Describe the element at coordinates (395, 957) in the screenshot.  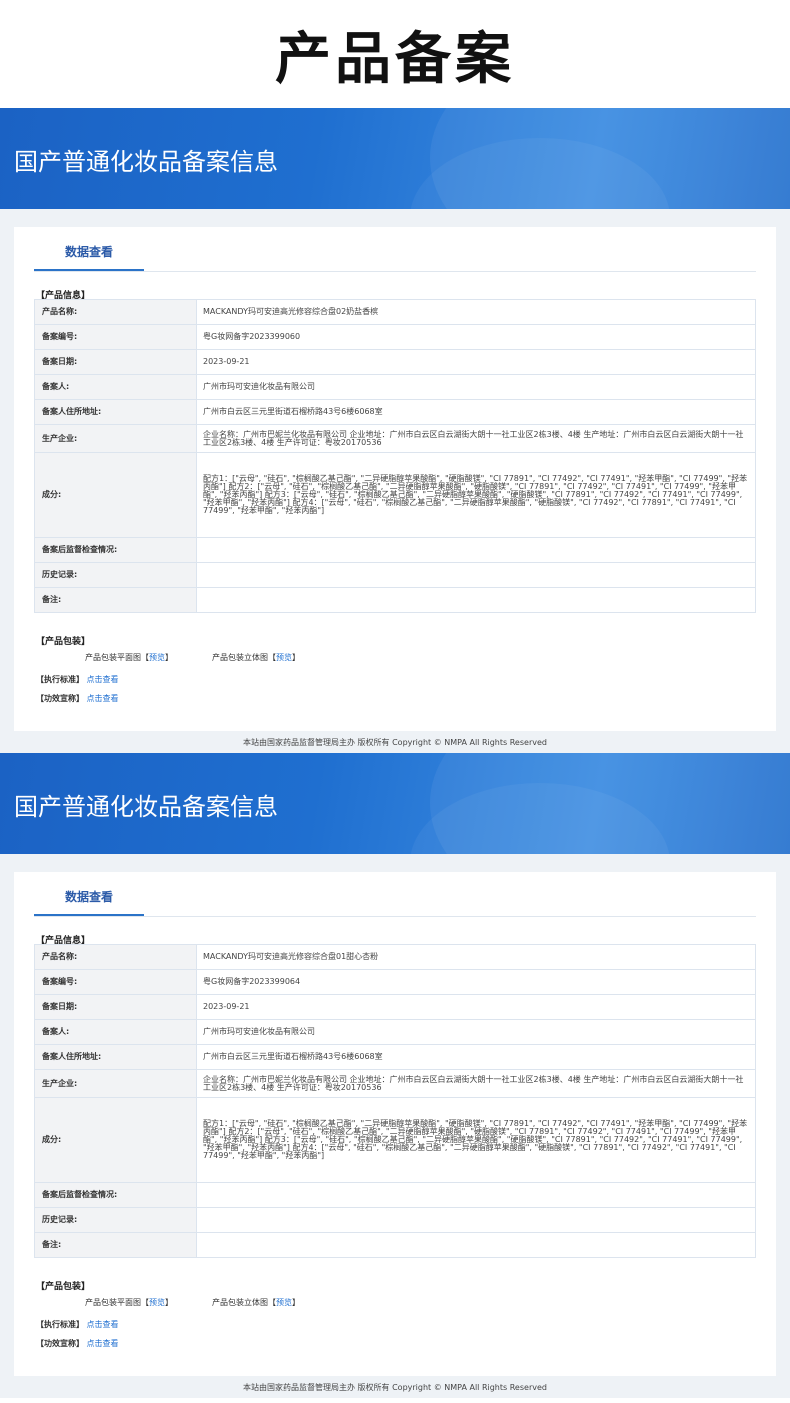
I see `table-row: 产品名称: MACKANDY玛可安迪高光修容综合盘01甜心杏粉` at that location.